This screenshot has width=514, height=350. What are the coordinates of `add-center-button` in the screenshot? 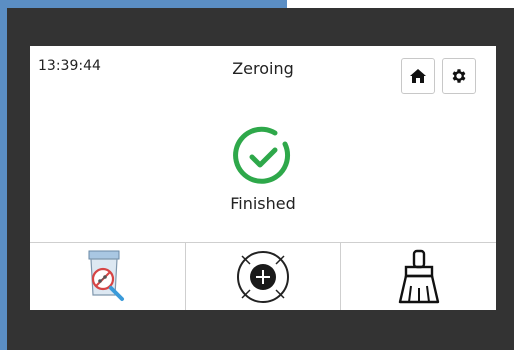 It's located at (264, 276).